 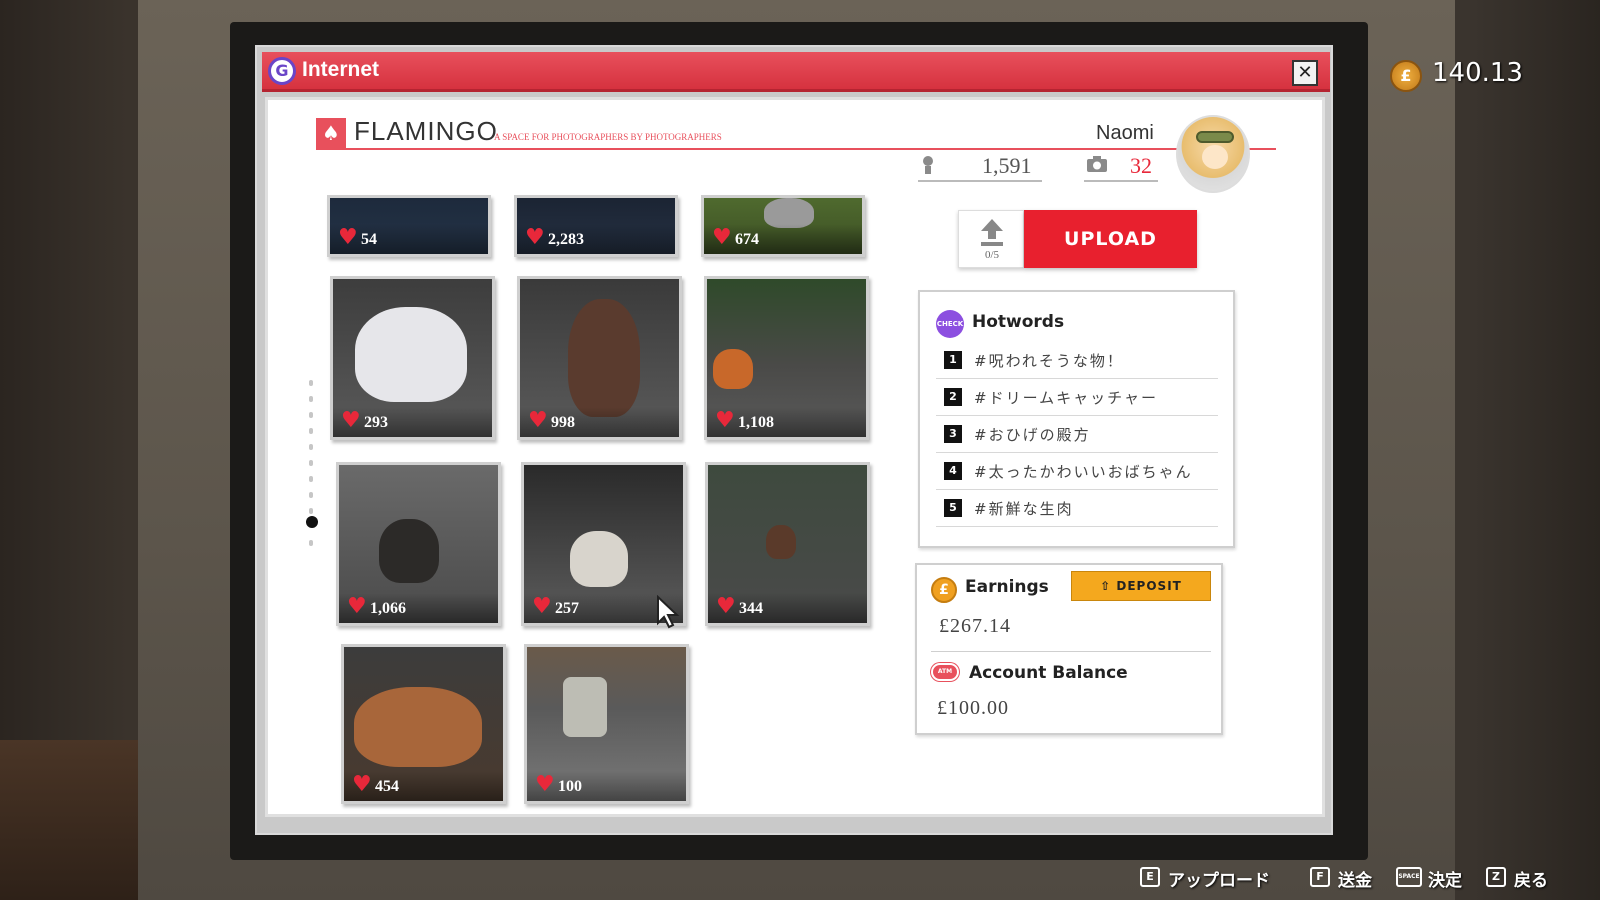 What do you see at coordinates (953, 397) in the screenshot?
I see `hotword-rank: 2` at bounding box center [953, 397].